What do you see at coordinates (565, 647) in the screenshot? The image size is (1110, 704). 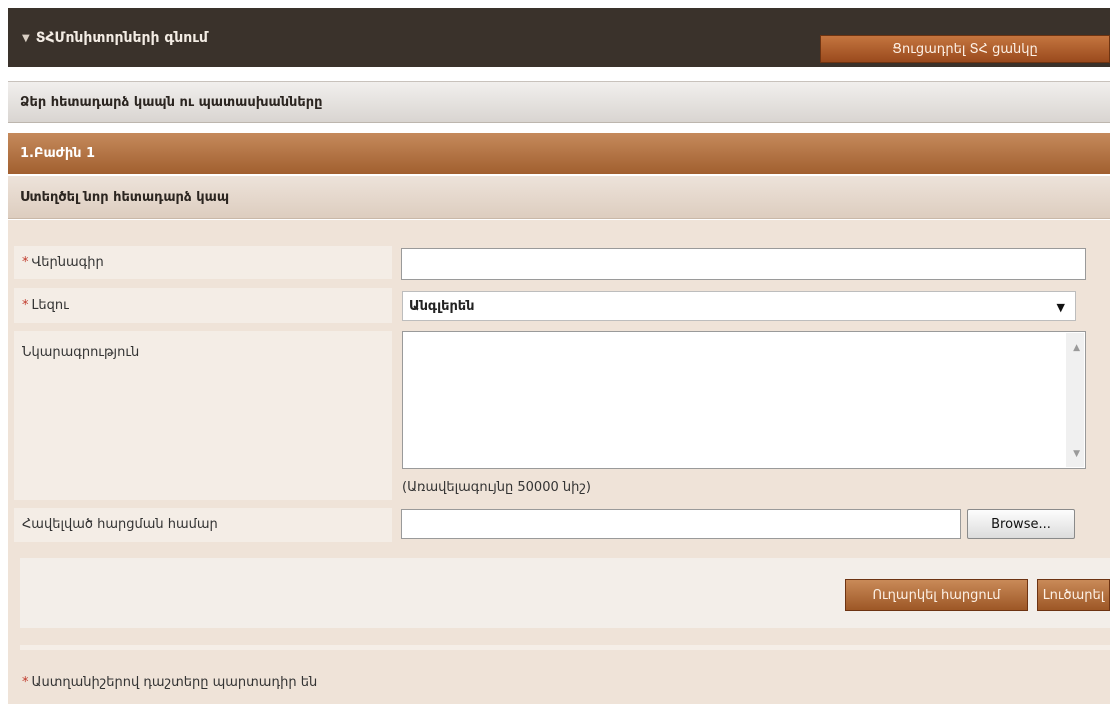 I see `divider` at bounding box center [565, 647].